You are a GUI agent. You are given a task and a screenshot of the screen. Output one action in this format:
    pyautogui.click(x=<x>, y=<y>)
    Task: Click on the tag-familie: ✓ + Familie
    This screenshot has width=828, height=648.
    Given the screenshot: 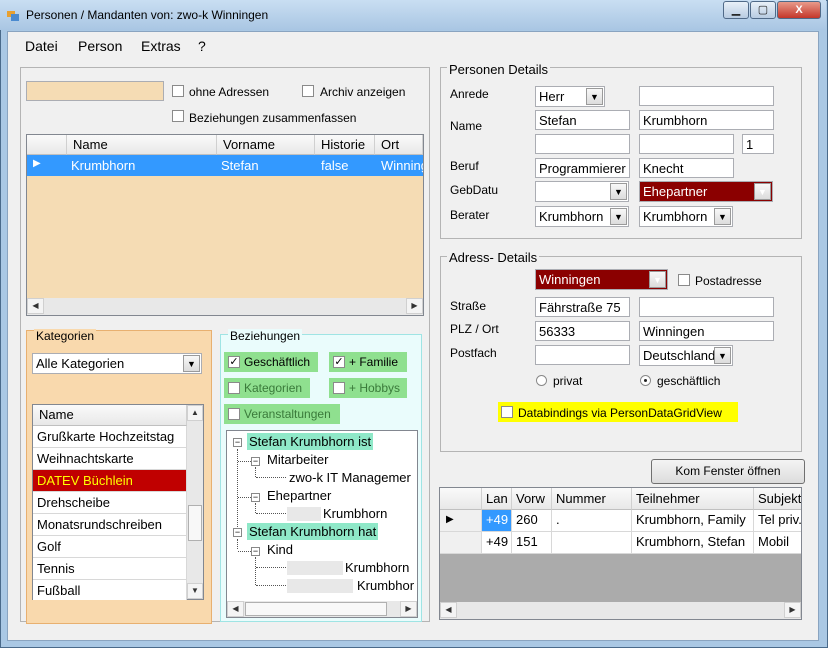 What is the action you would take?
    pyautogui.click(x=368, y=362)
    